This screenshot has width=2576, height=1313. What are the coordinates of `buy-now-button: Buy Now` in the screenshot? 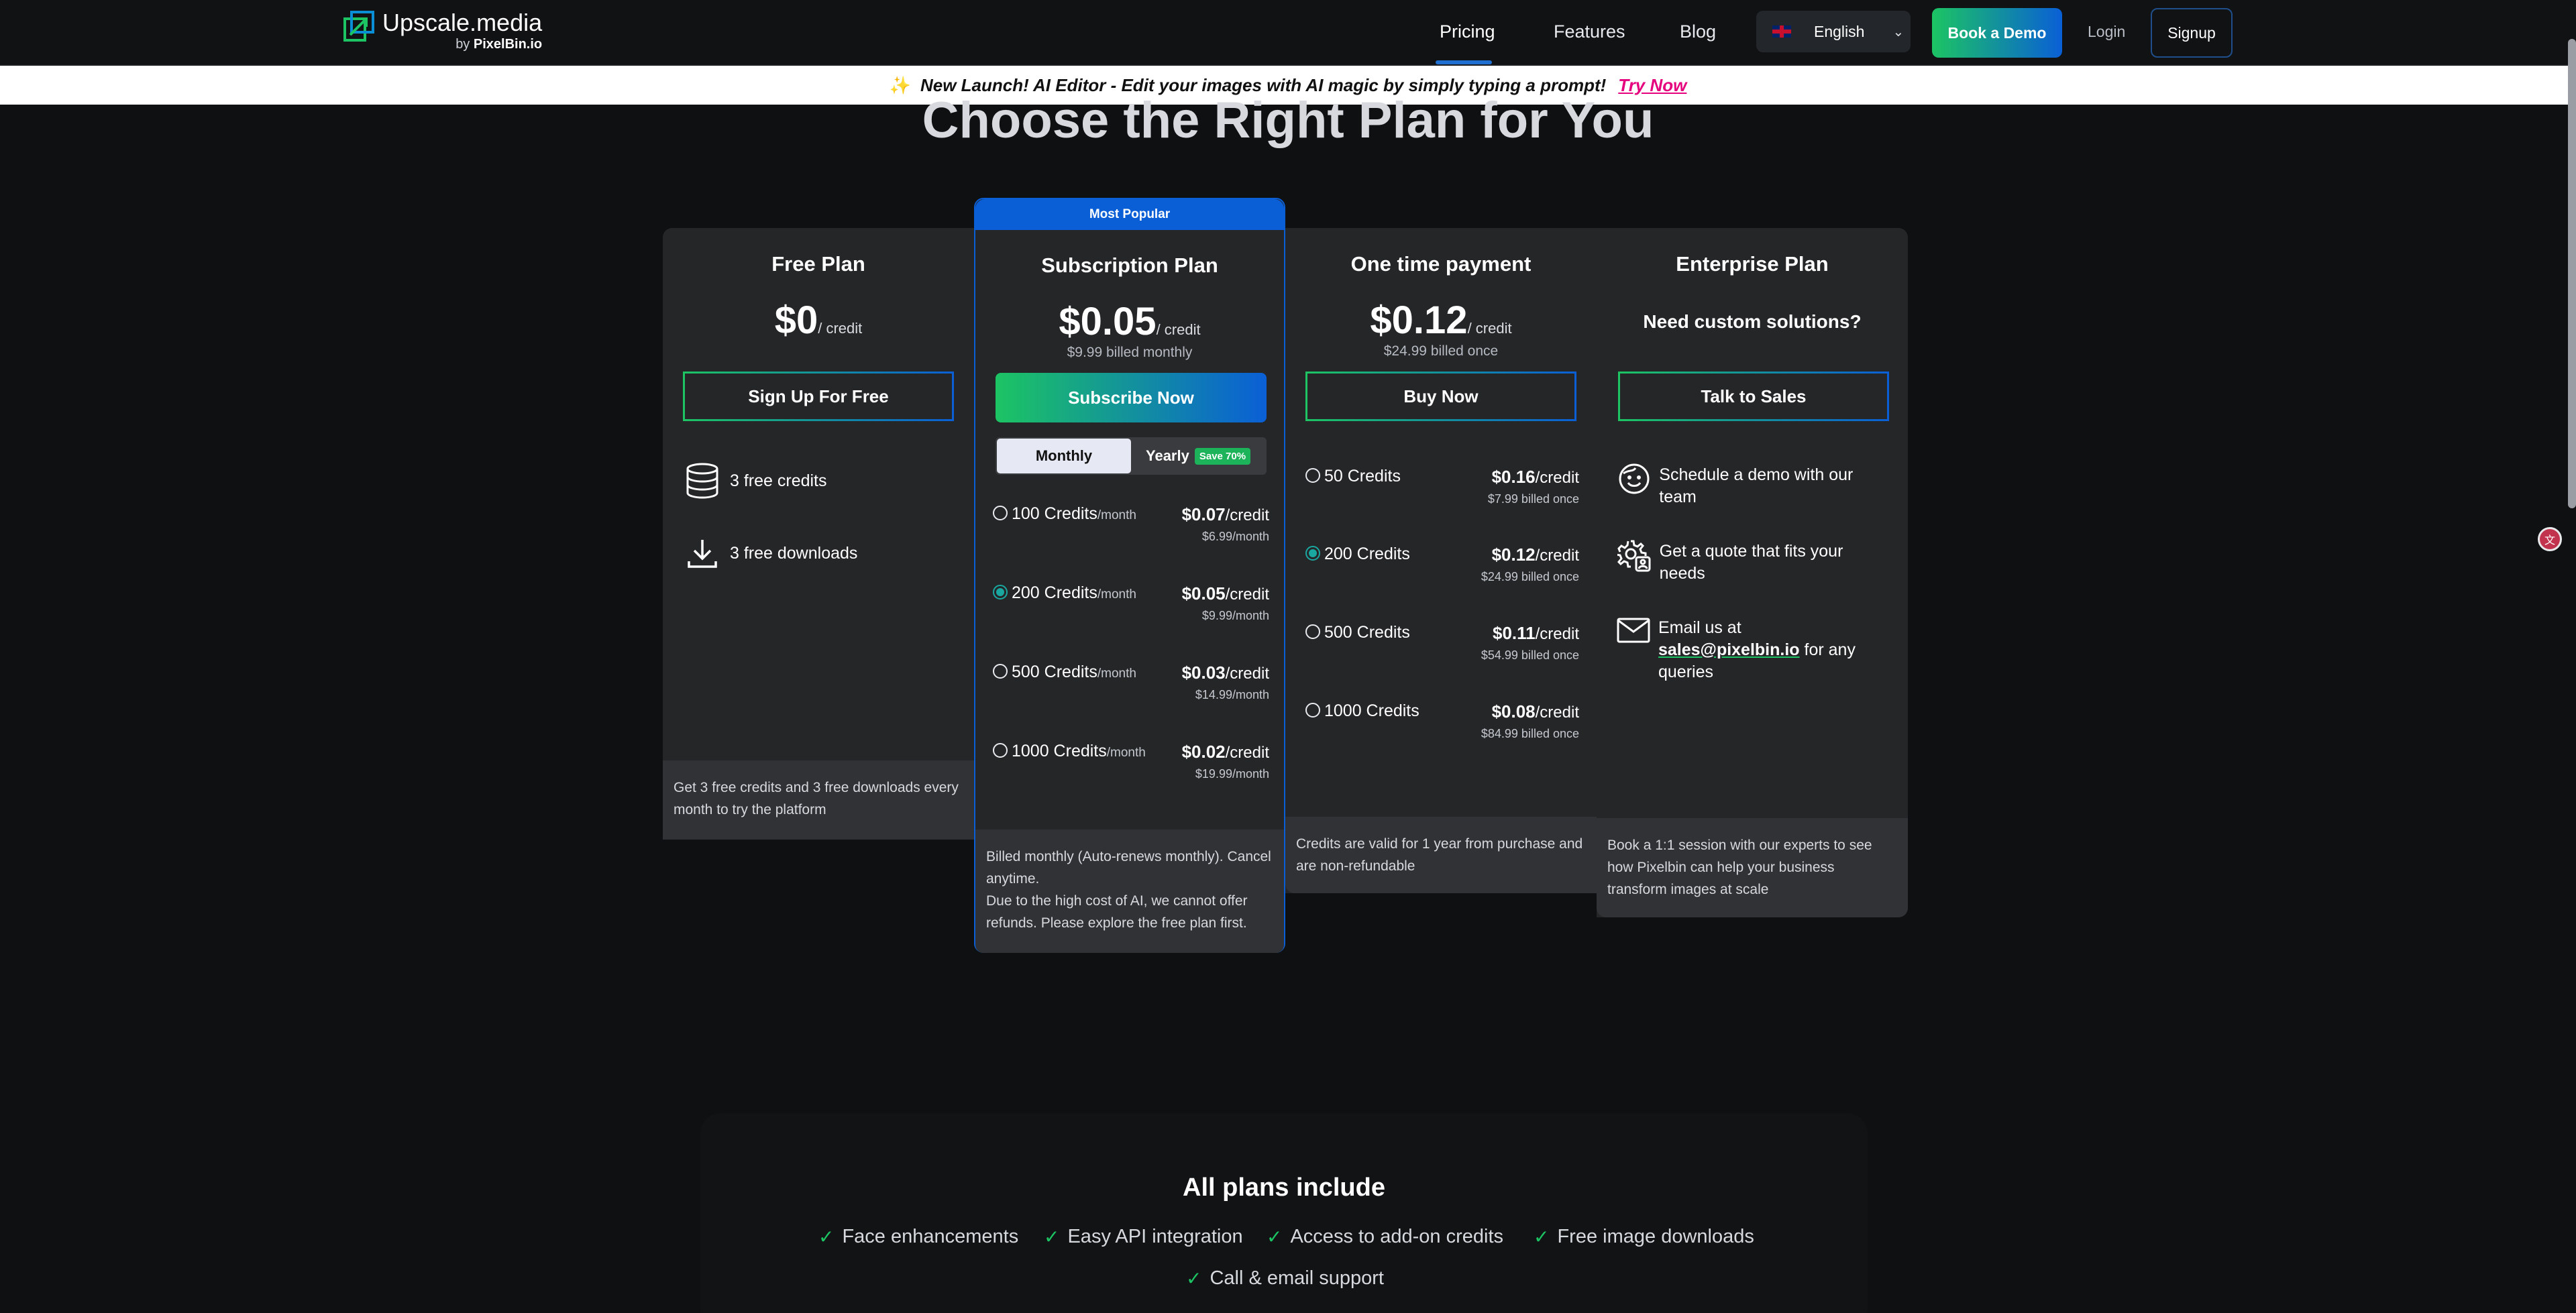 It's located at (1440, 397).